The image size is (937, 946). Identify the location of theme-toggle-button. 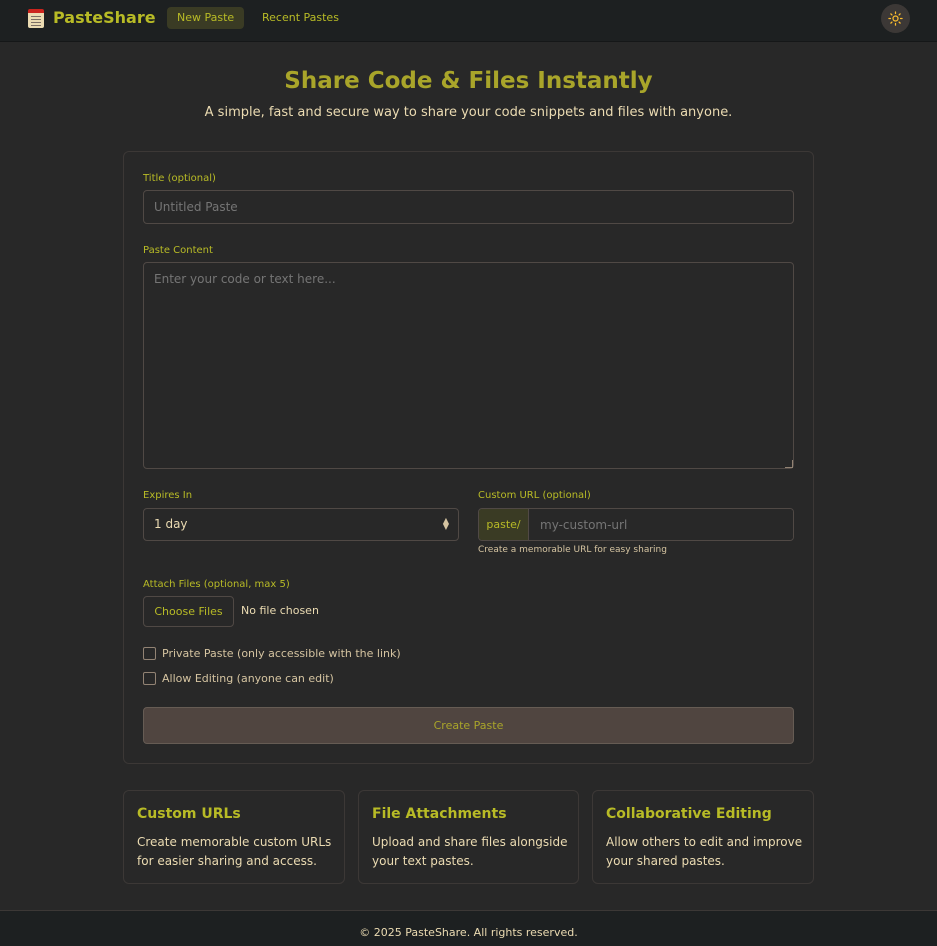
(895, 18).